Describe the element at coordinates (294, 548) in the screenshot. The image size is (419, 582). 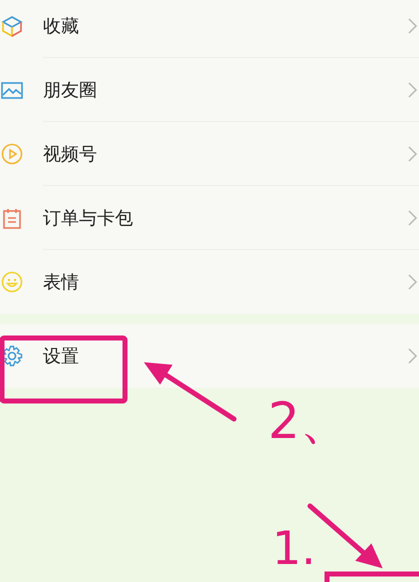
I see `handwritten-note: 1.` at that location.